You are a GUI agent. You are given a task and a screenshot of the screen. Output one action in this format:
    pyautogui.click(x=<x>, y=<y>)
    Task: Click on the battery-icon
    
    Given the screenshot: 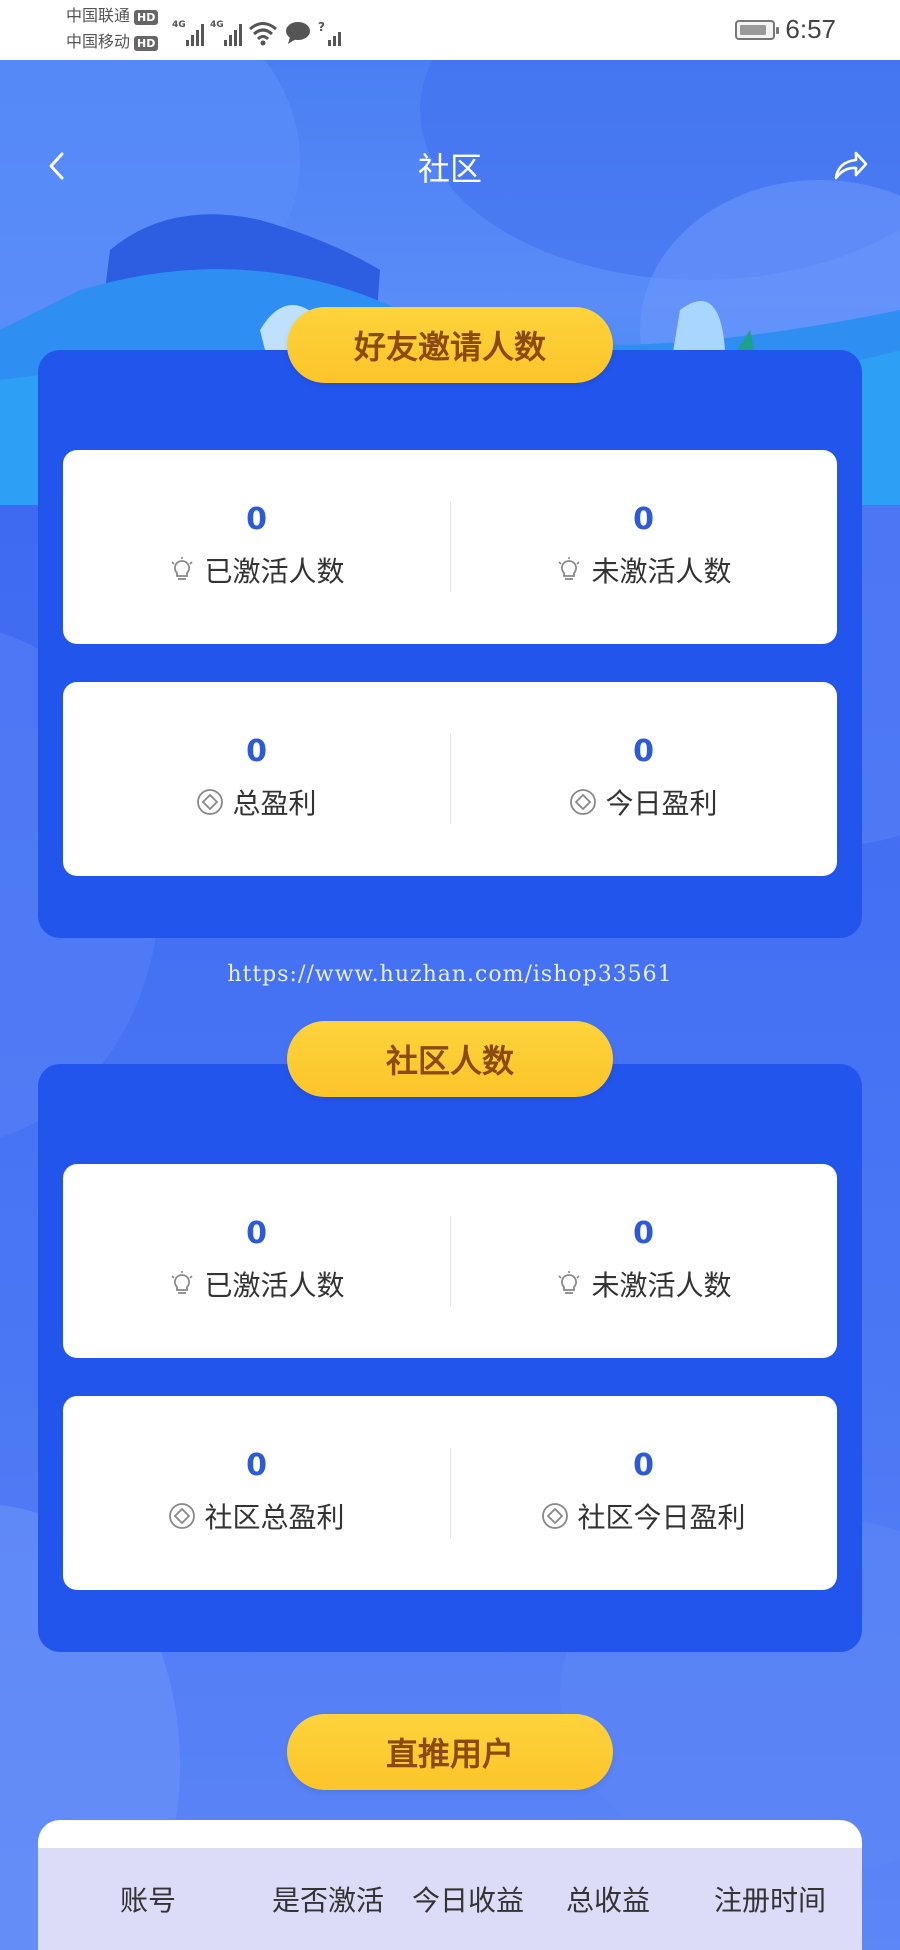 What is the action you would take?
    pyautogui.click(x=757, y=29)
    